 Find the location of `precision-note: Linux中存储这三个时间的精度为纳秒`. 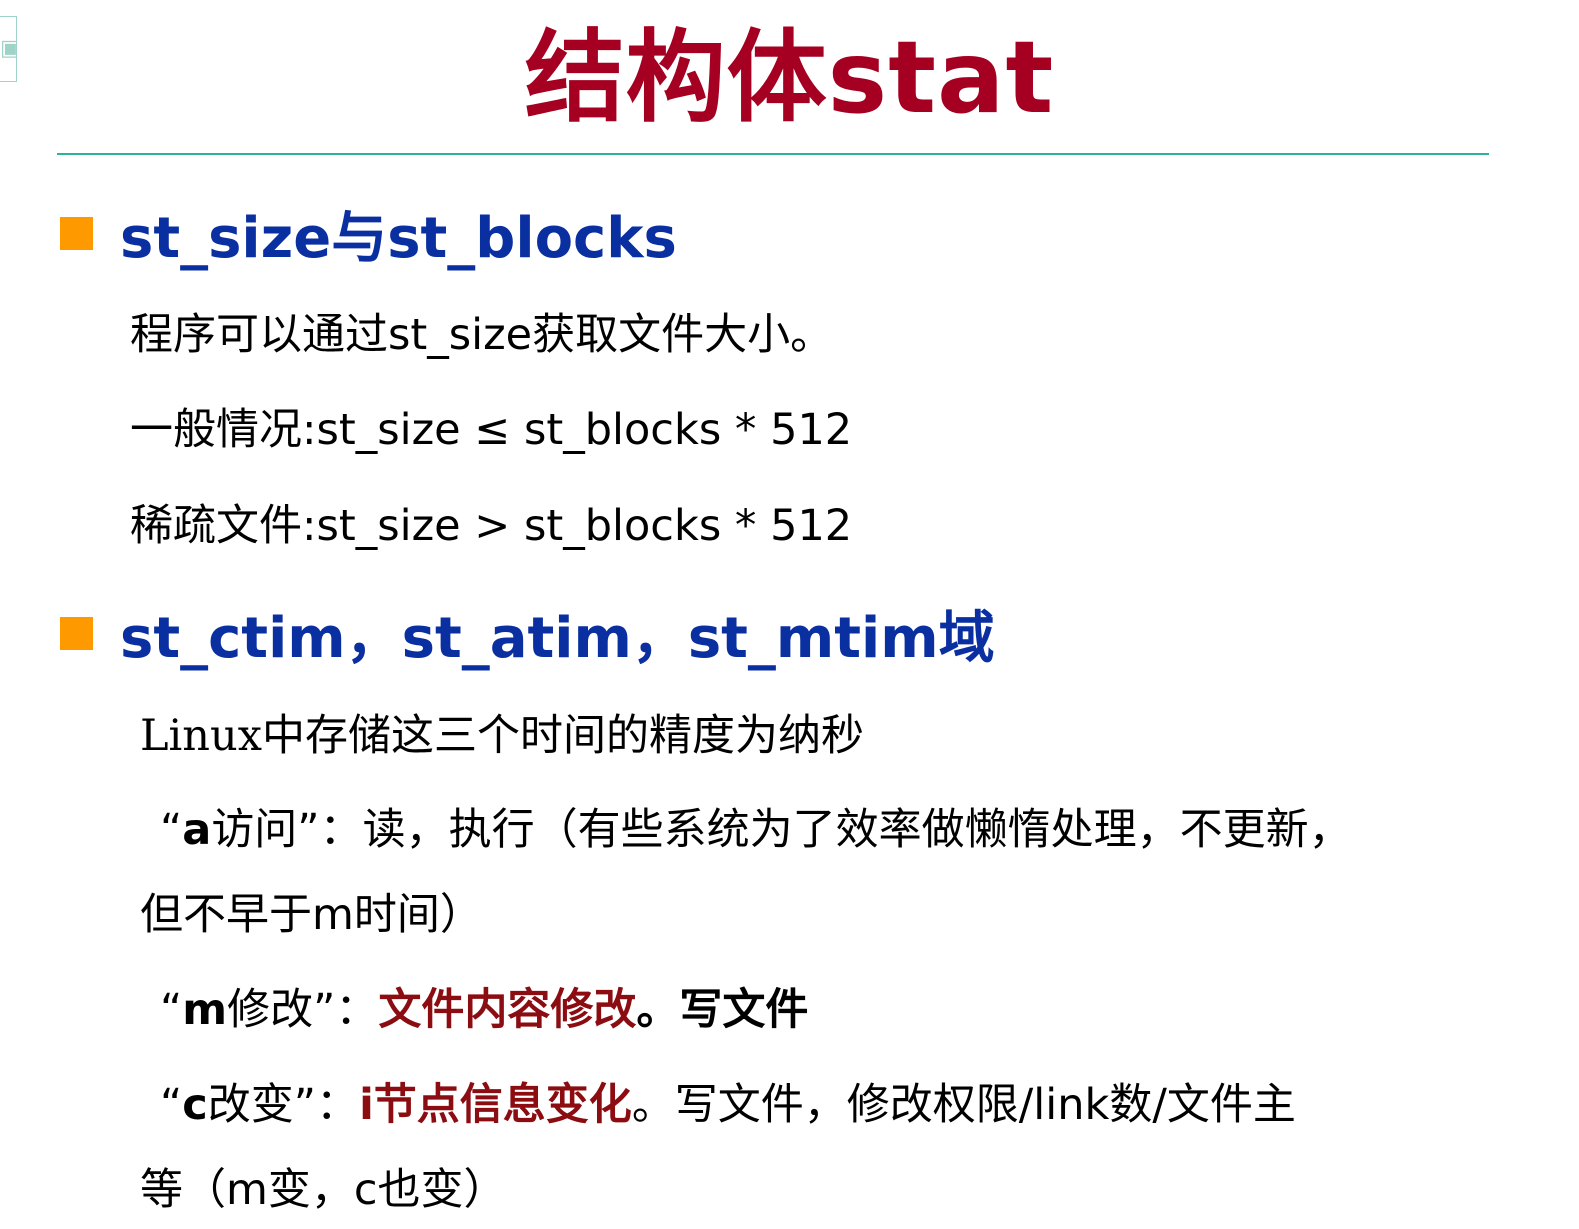

precision-note: Linux中存储这三个时间的精度为纳秒 is located at coordinates (502, 736).